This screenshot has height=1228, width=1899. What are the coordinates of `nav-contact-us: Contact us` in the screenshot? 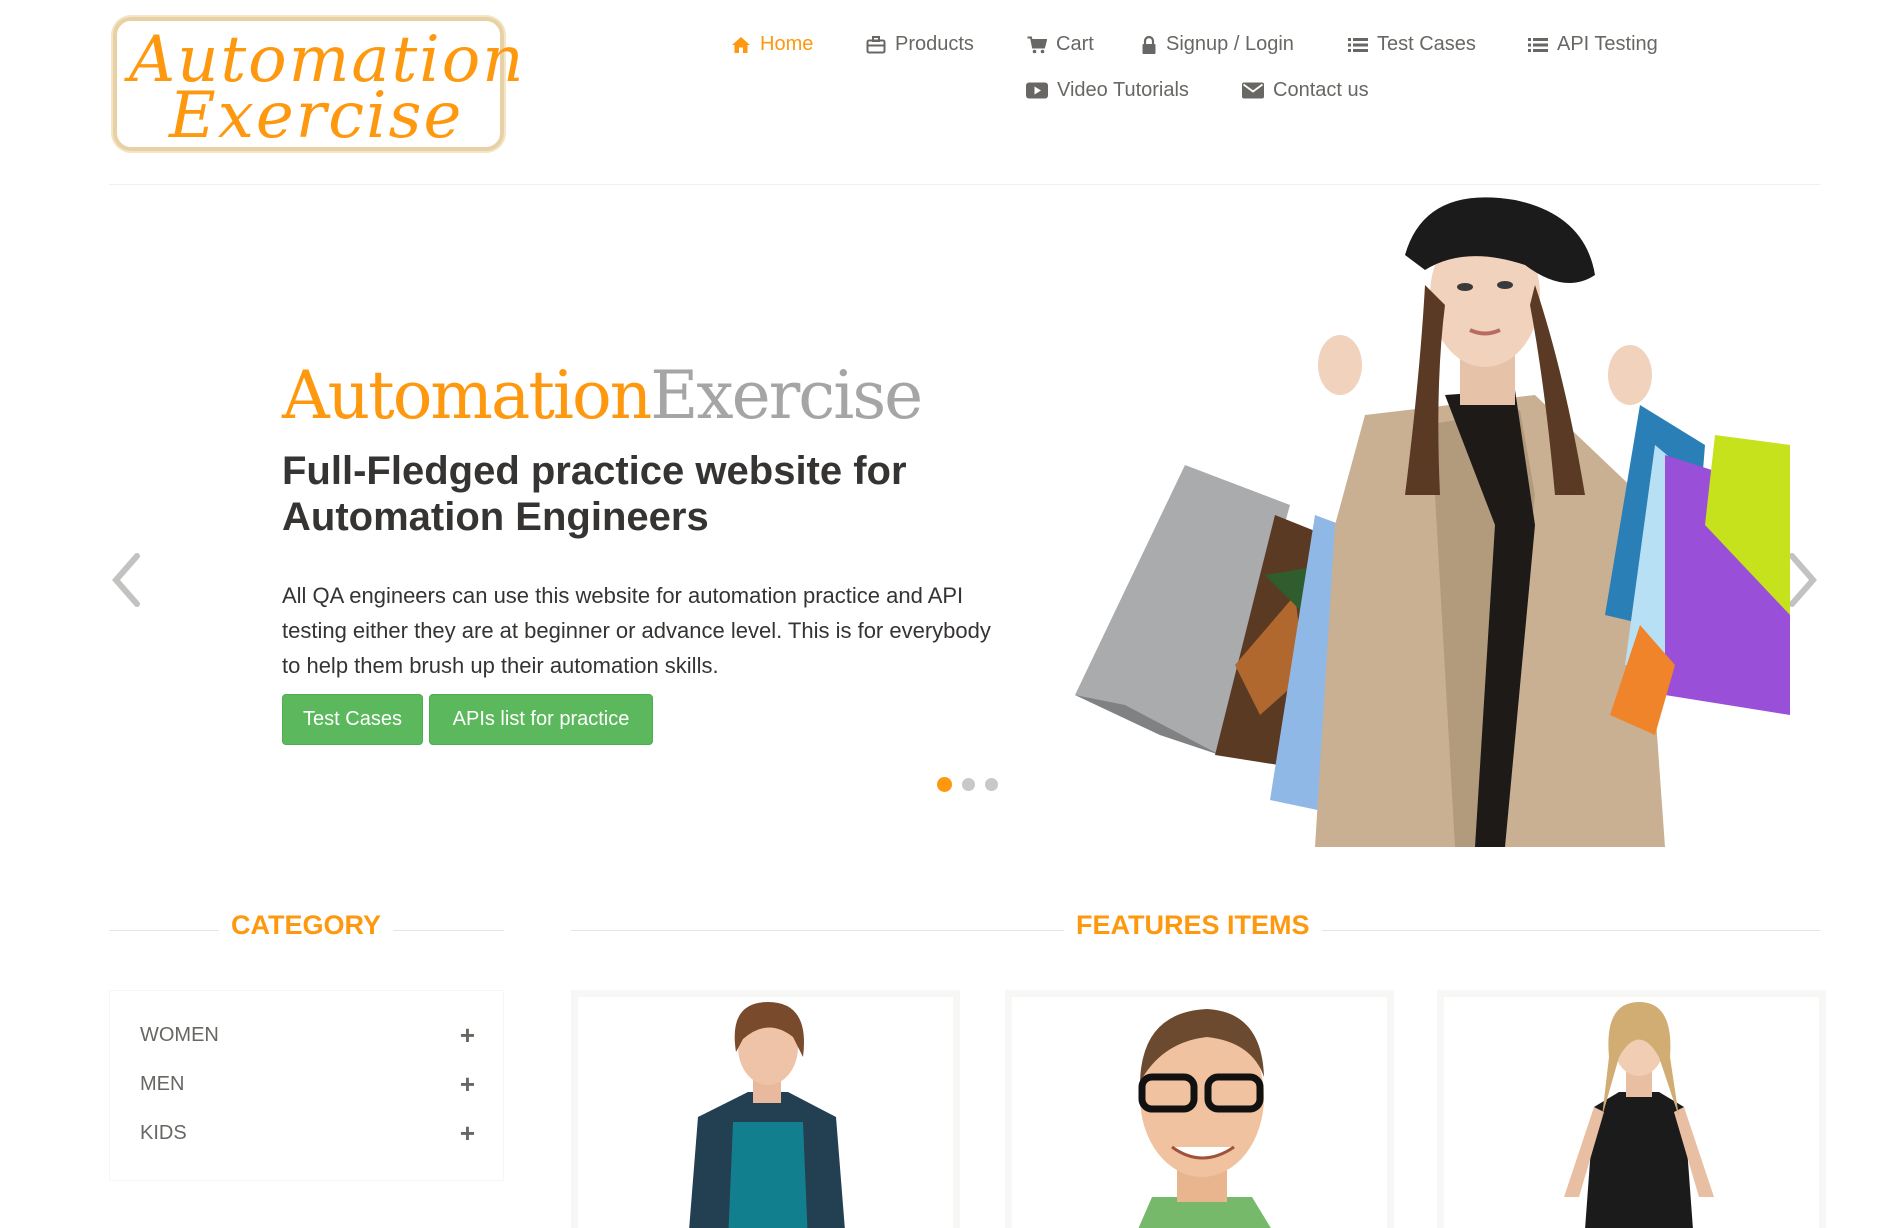 It's located at (1305, 90).